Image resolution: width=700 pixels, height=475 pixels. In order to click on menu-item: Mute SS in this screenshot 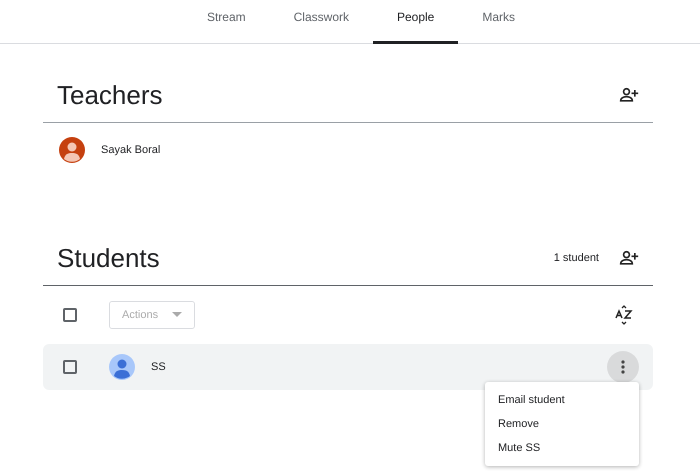, I will do `click(562, 448)`.